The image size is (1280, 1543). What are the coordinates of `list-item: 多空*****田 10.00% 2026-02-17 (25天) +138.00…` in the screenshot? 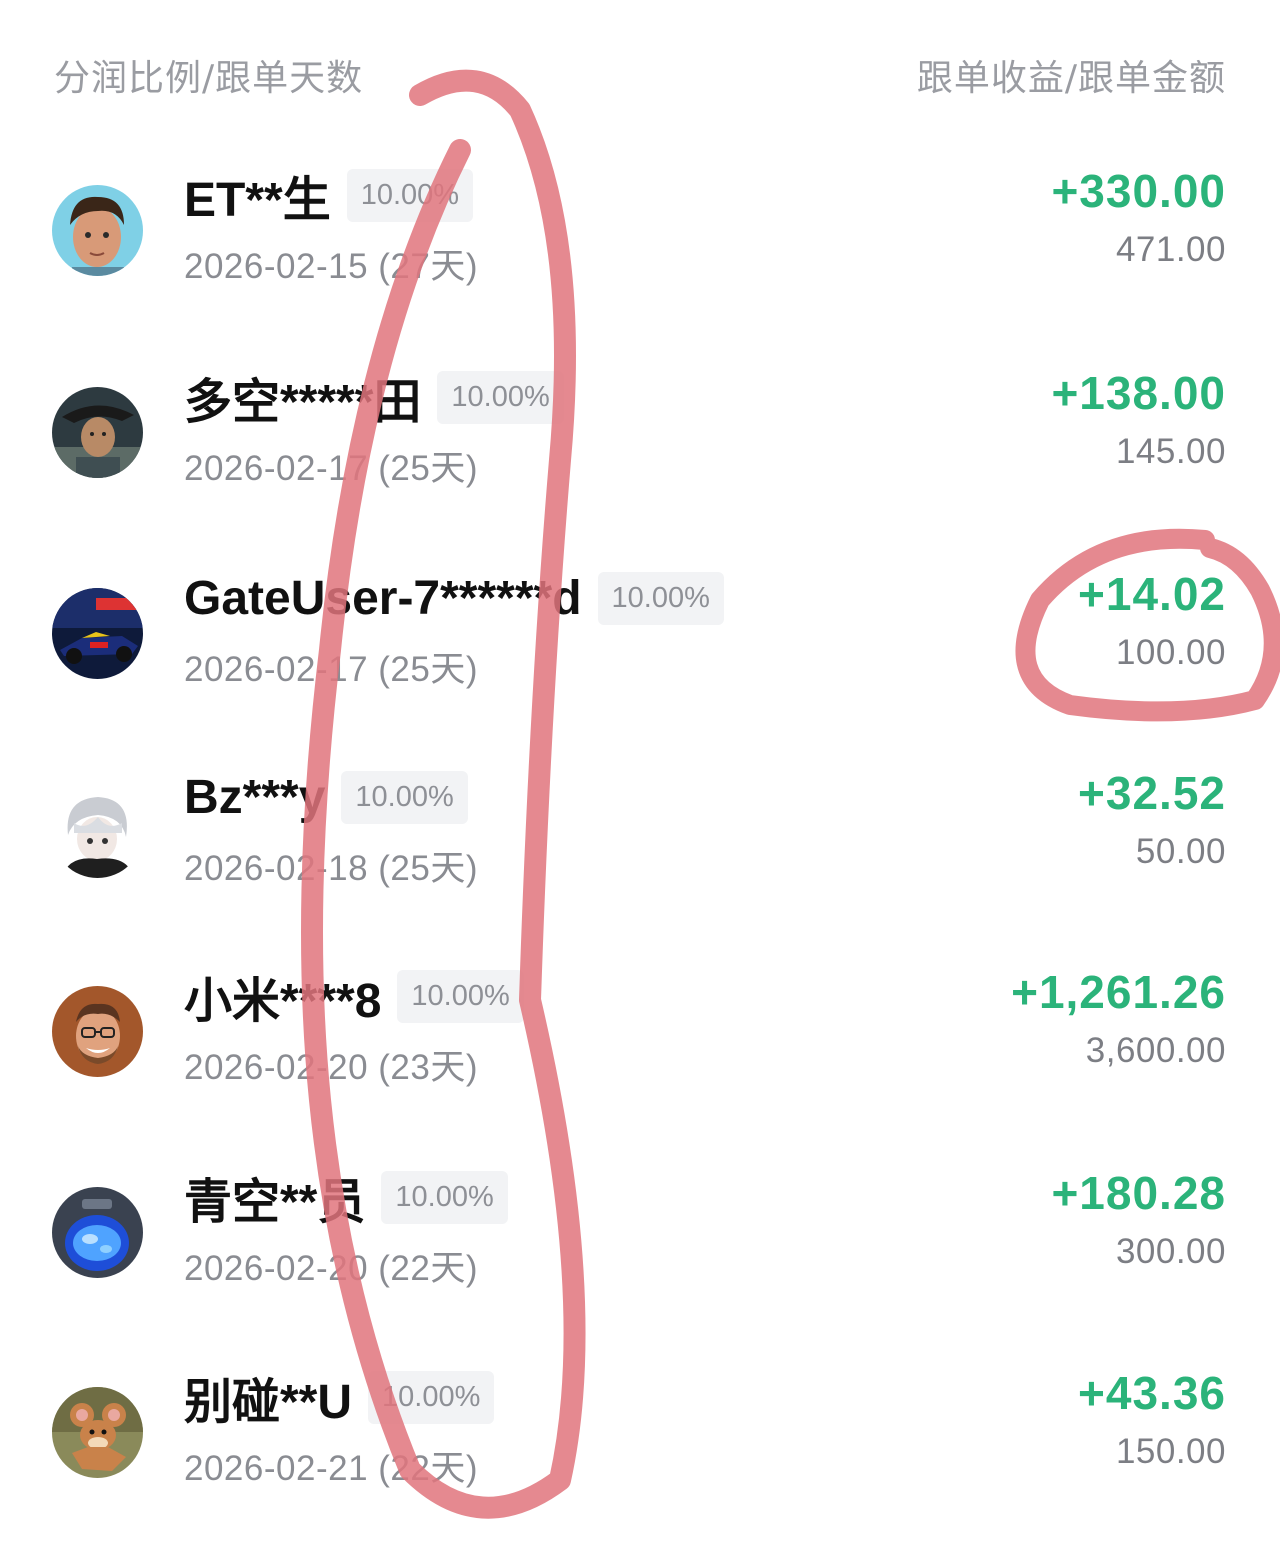 It's located at (640, 432).